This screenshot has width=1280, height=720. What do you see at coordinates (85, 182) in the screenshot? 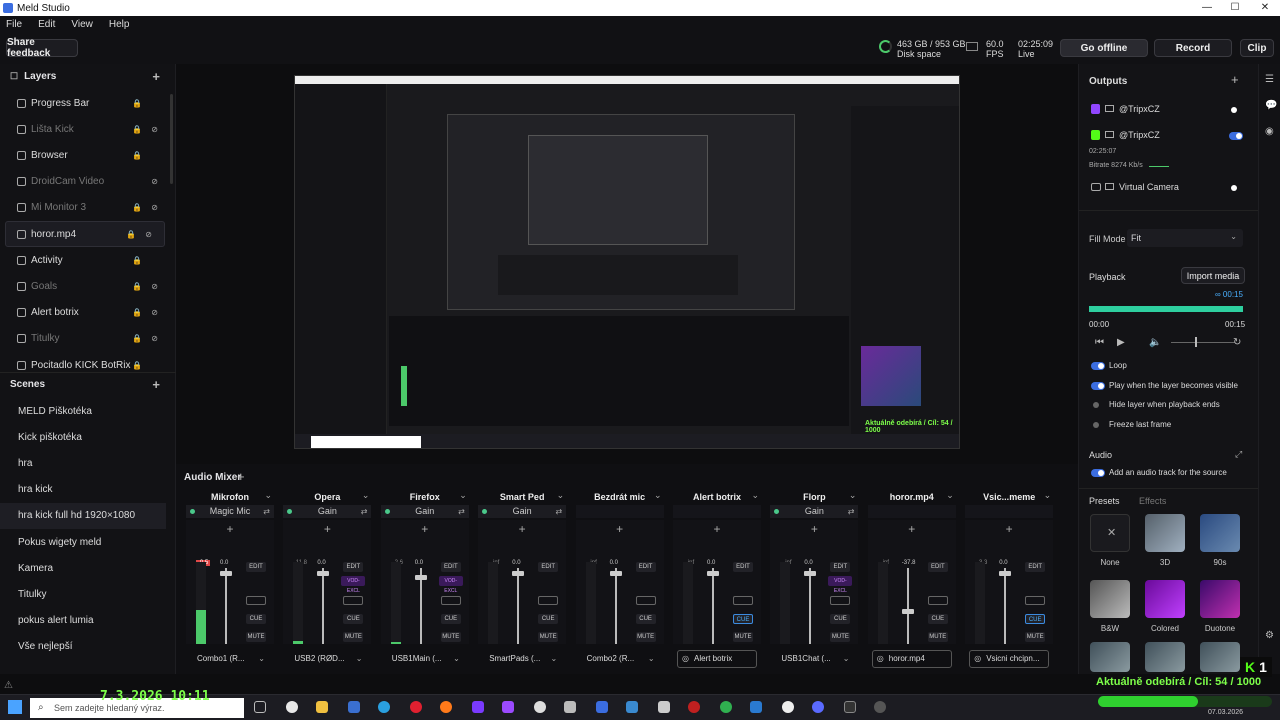
I see `layer-item: DroidCam Video ⊘` at bounding box center [85, 182].